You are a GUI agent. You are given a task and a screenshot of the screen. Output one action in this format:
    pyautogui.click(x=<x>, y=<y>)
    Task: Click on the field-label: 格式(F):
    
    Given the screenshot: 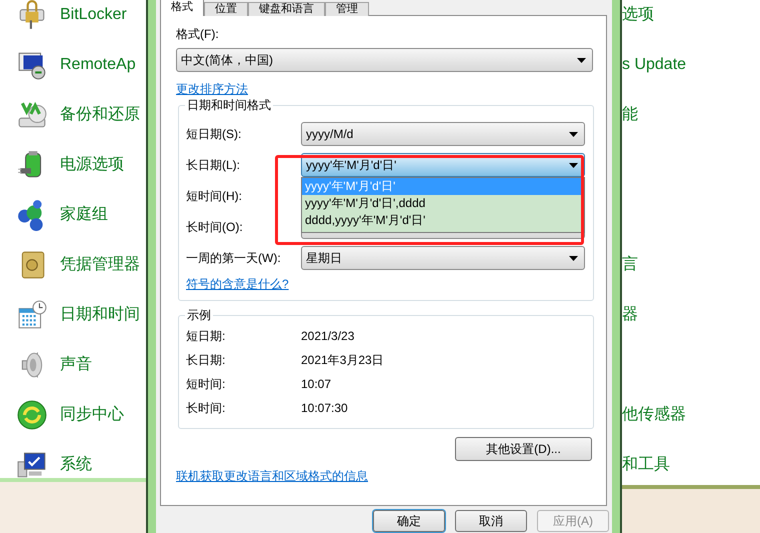 What is the action you would take?
    pyautogui.click(x=198, y=34)
    